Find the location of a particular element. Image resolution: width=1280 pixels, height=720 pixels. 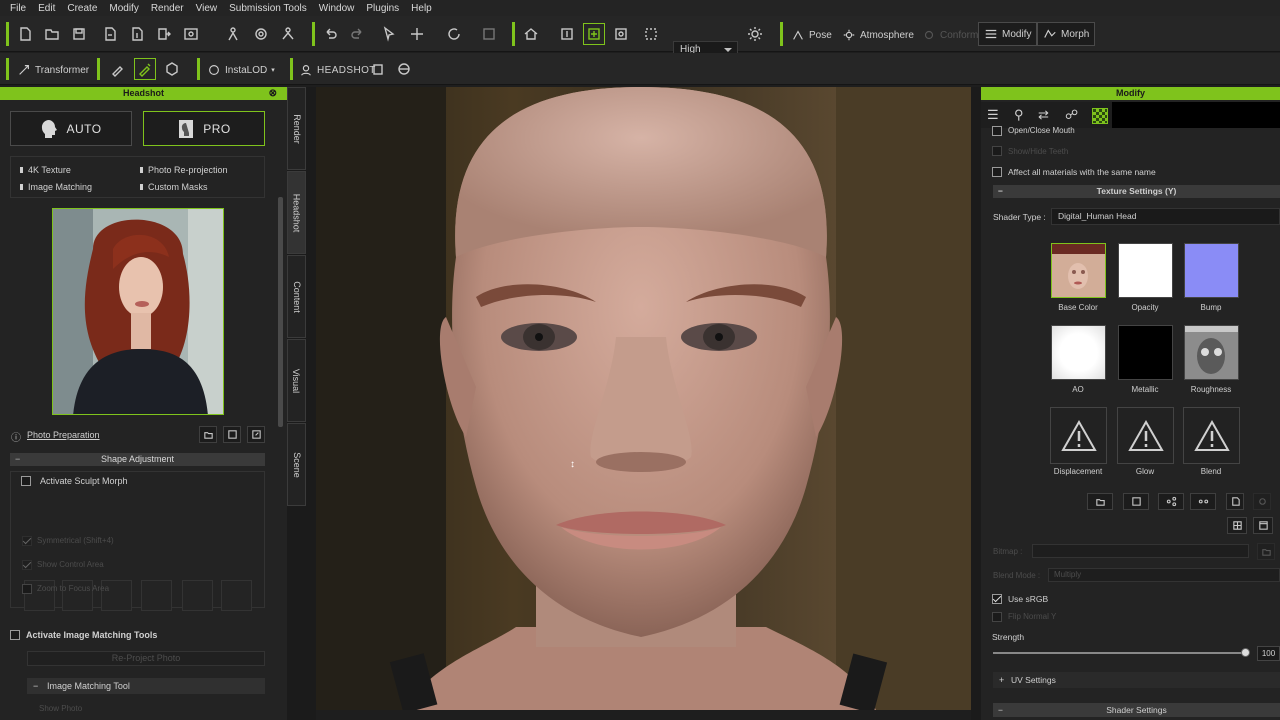

sculpt-nose-button is located at coordinates (156, 595).